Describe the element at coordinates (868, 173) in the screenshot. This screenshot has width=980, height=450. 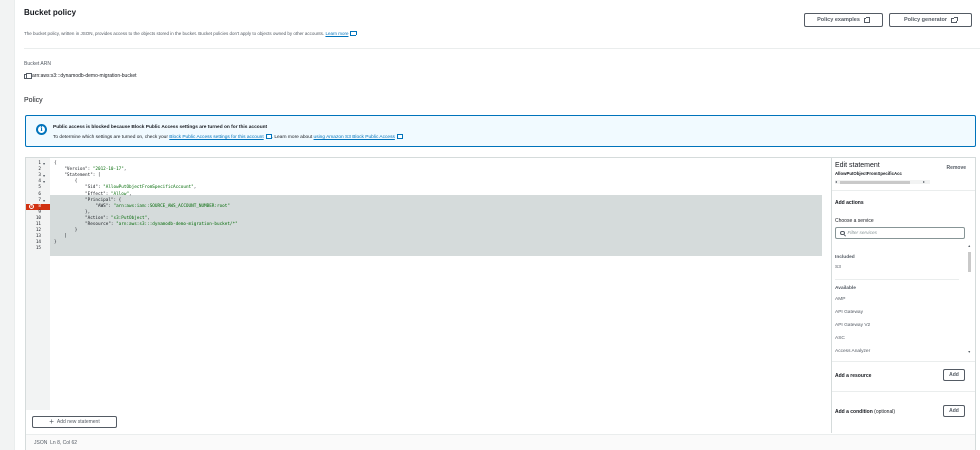
I see `statement-id: AllowPutObjectFromSpecificAcc` at that location.